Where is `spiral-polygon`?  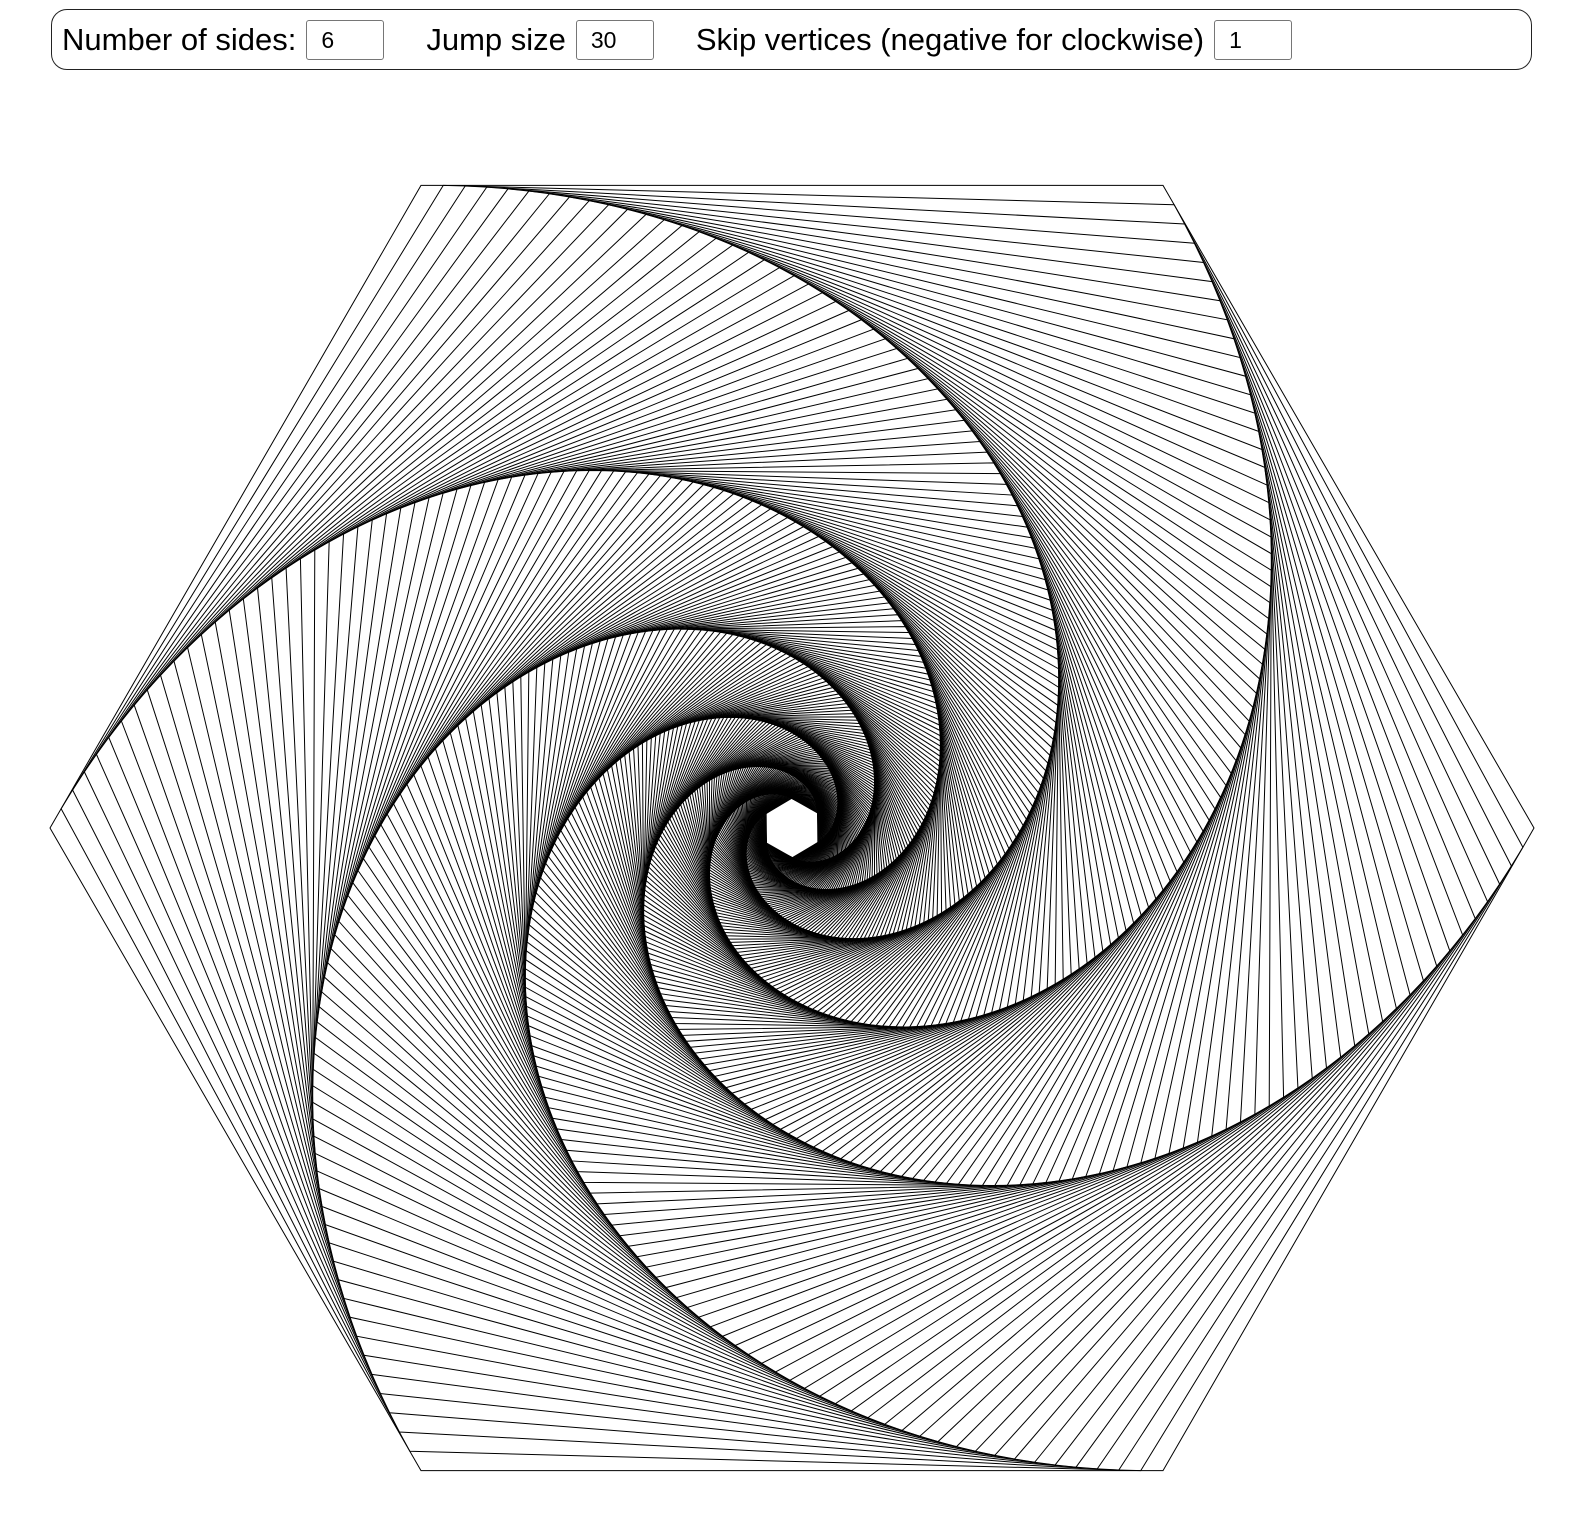 spiral-polygon is located at coordinates (792, 828).